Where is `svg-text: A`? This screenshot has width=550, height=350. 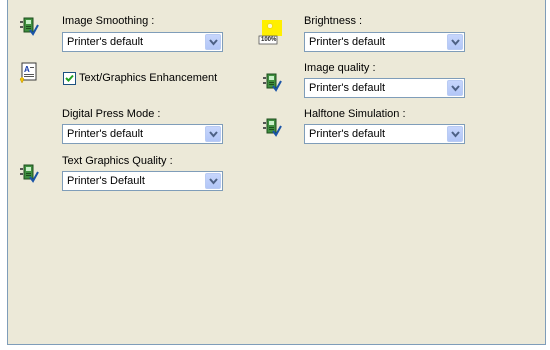 svg-text: A is located at coordinates (27, 69).